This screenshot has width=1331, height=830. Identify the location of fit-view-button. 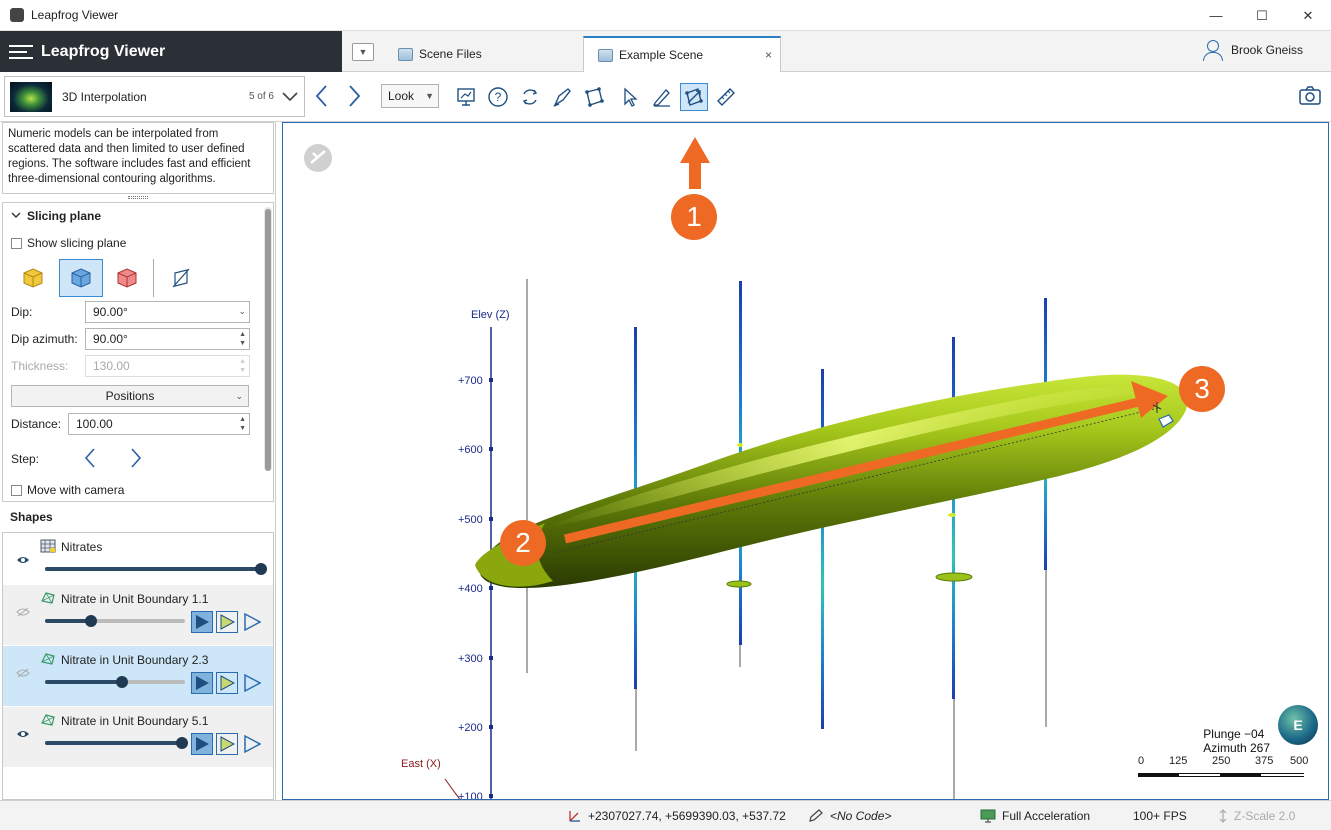
(466, 97).